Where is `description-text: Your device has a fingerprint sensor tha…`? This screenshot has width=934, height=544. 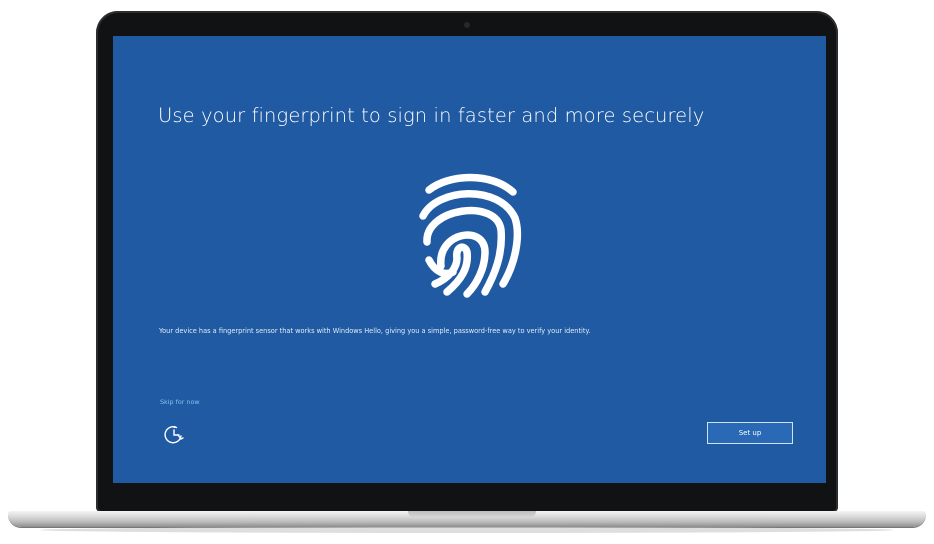 description-text: Your device has a fingerprint sensor tha… is located at coordinates (375, 331).